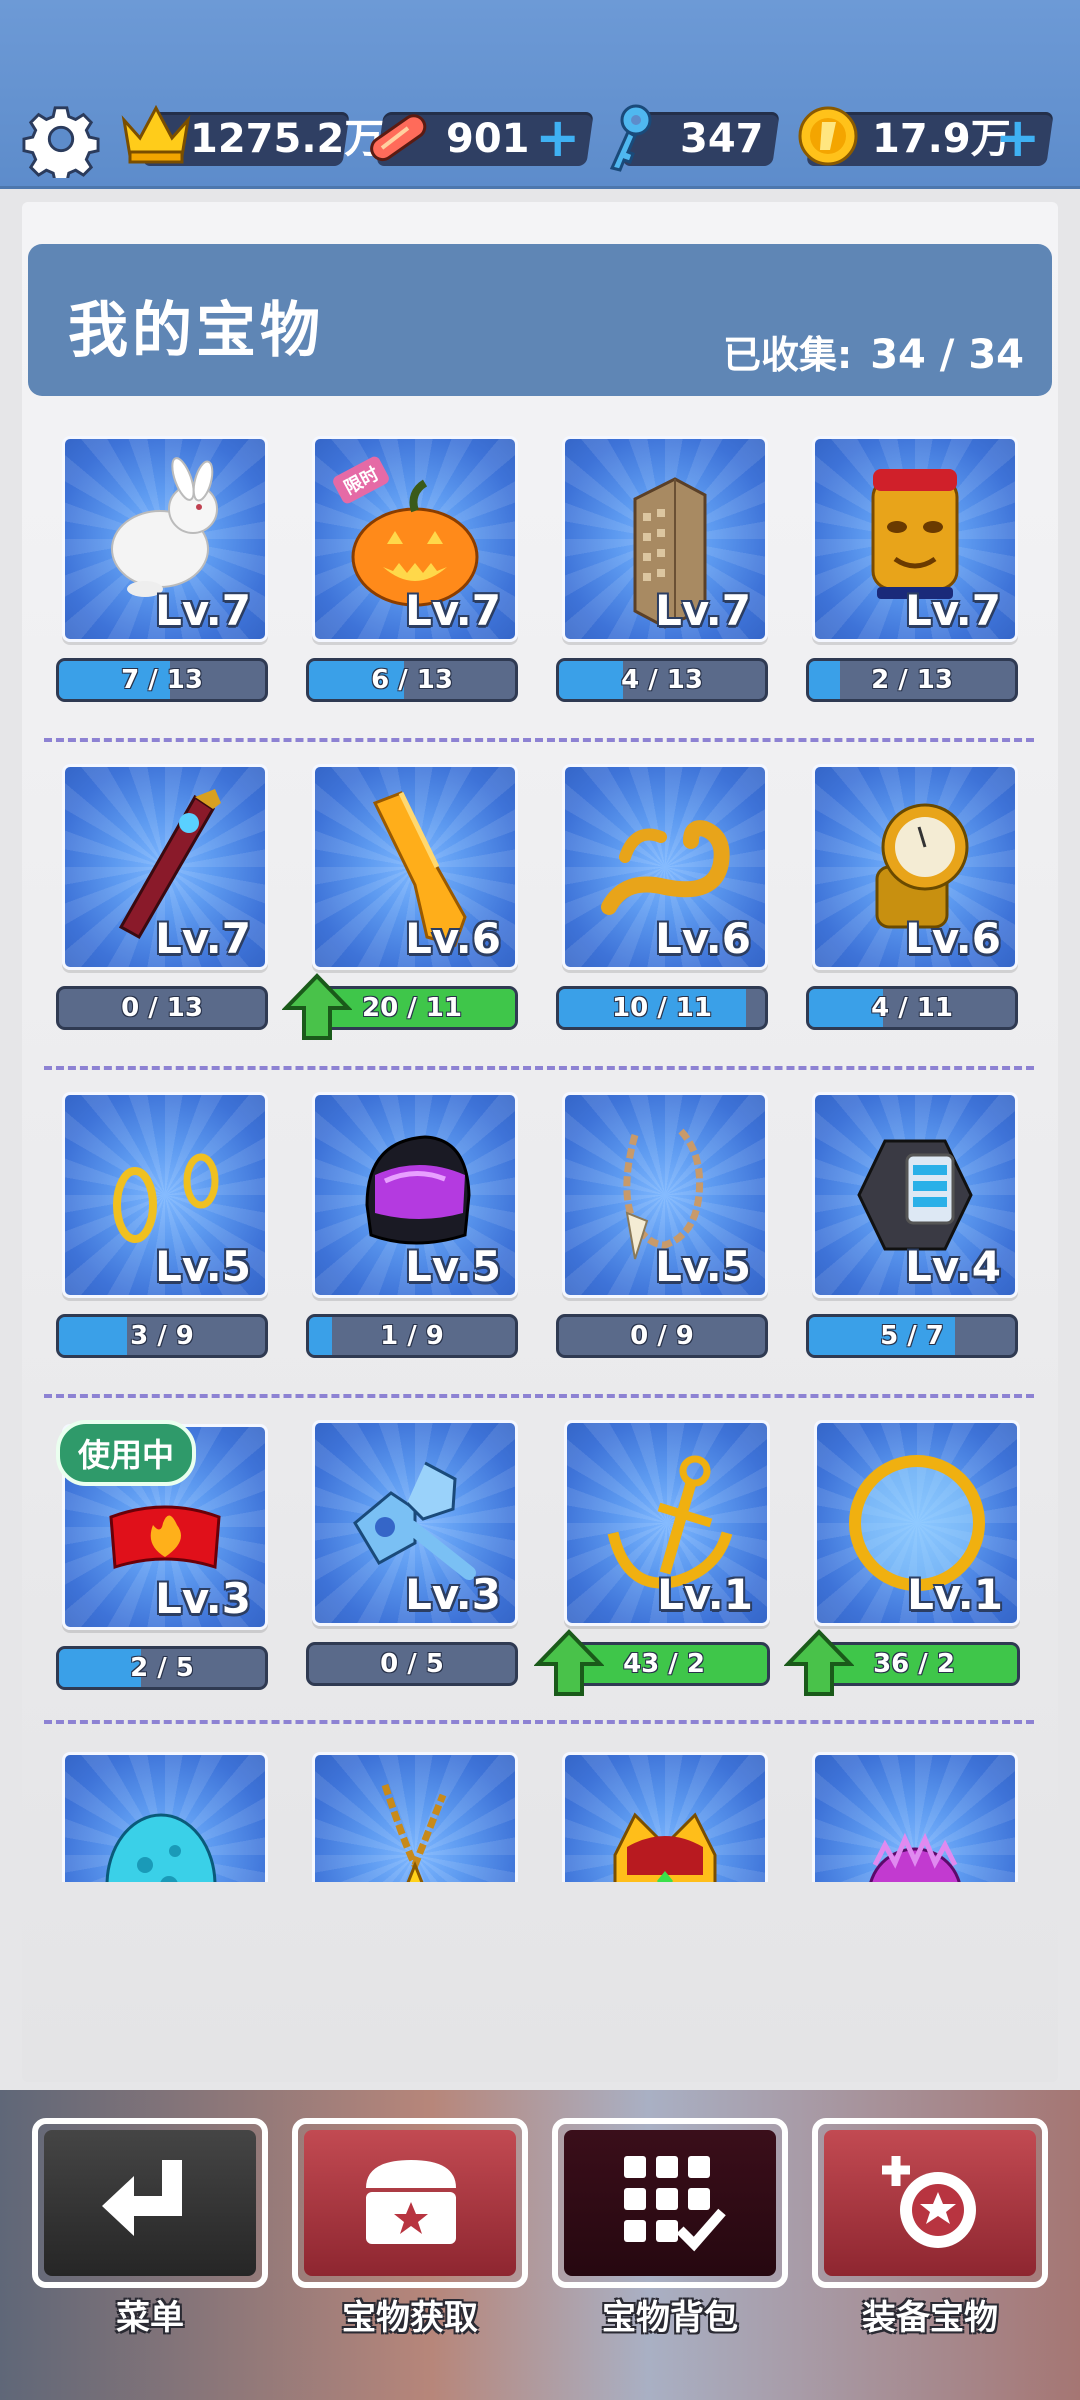  I want to click on equip-badge-icon, so click(929, 2202).